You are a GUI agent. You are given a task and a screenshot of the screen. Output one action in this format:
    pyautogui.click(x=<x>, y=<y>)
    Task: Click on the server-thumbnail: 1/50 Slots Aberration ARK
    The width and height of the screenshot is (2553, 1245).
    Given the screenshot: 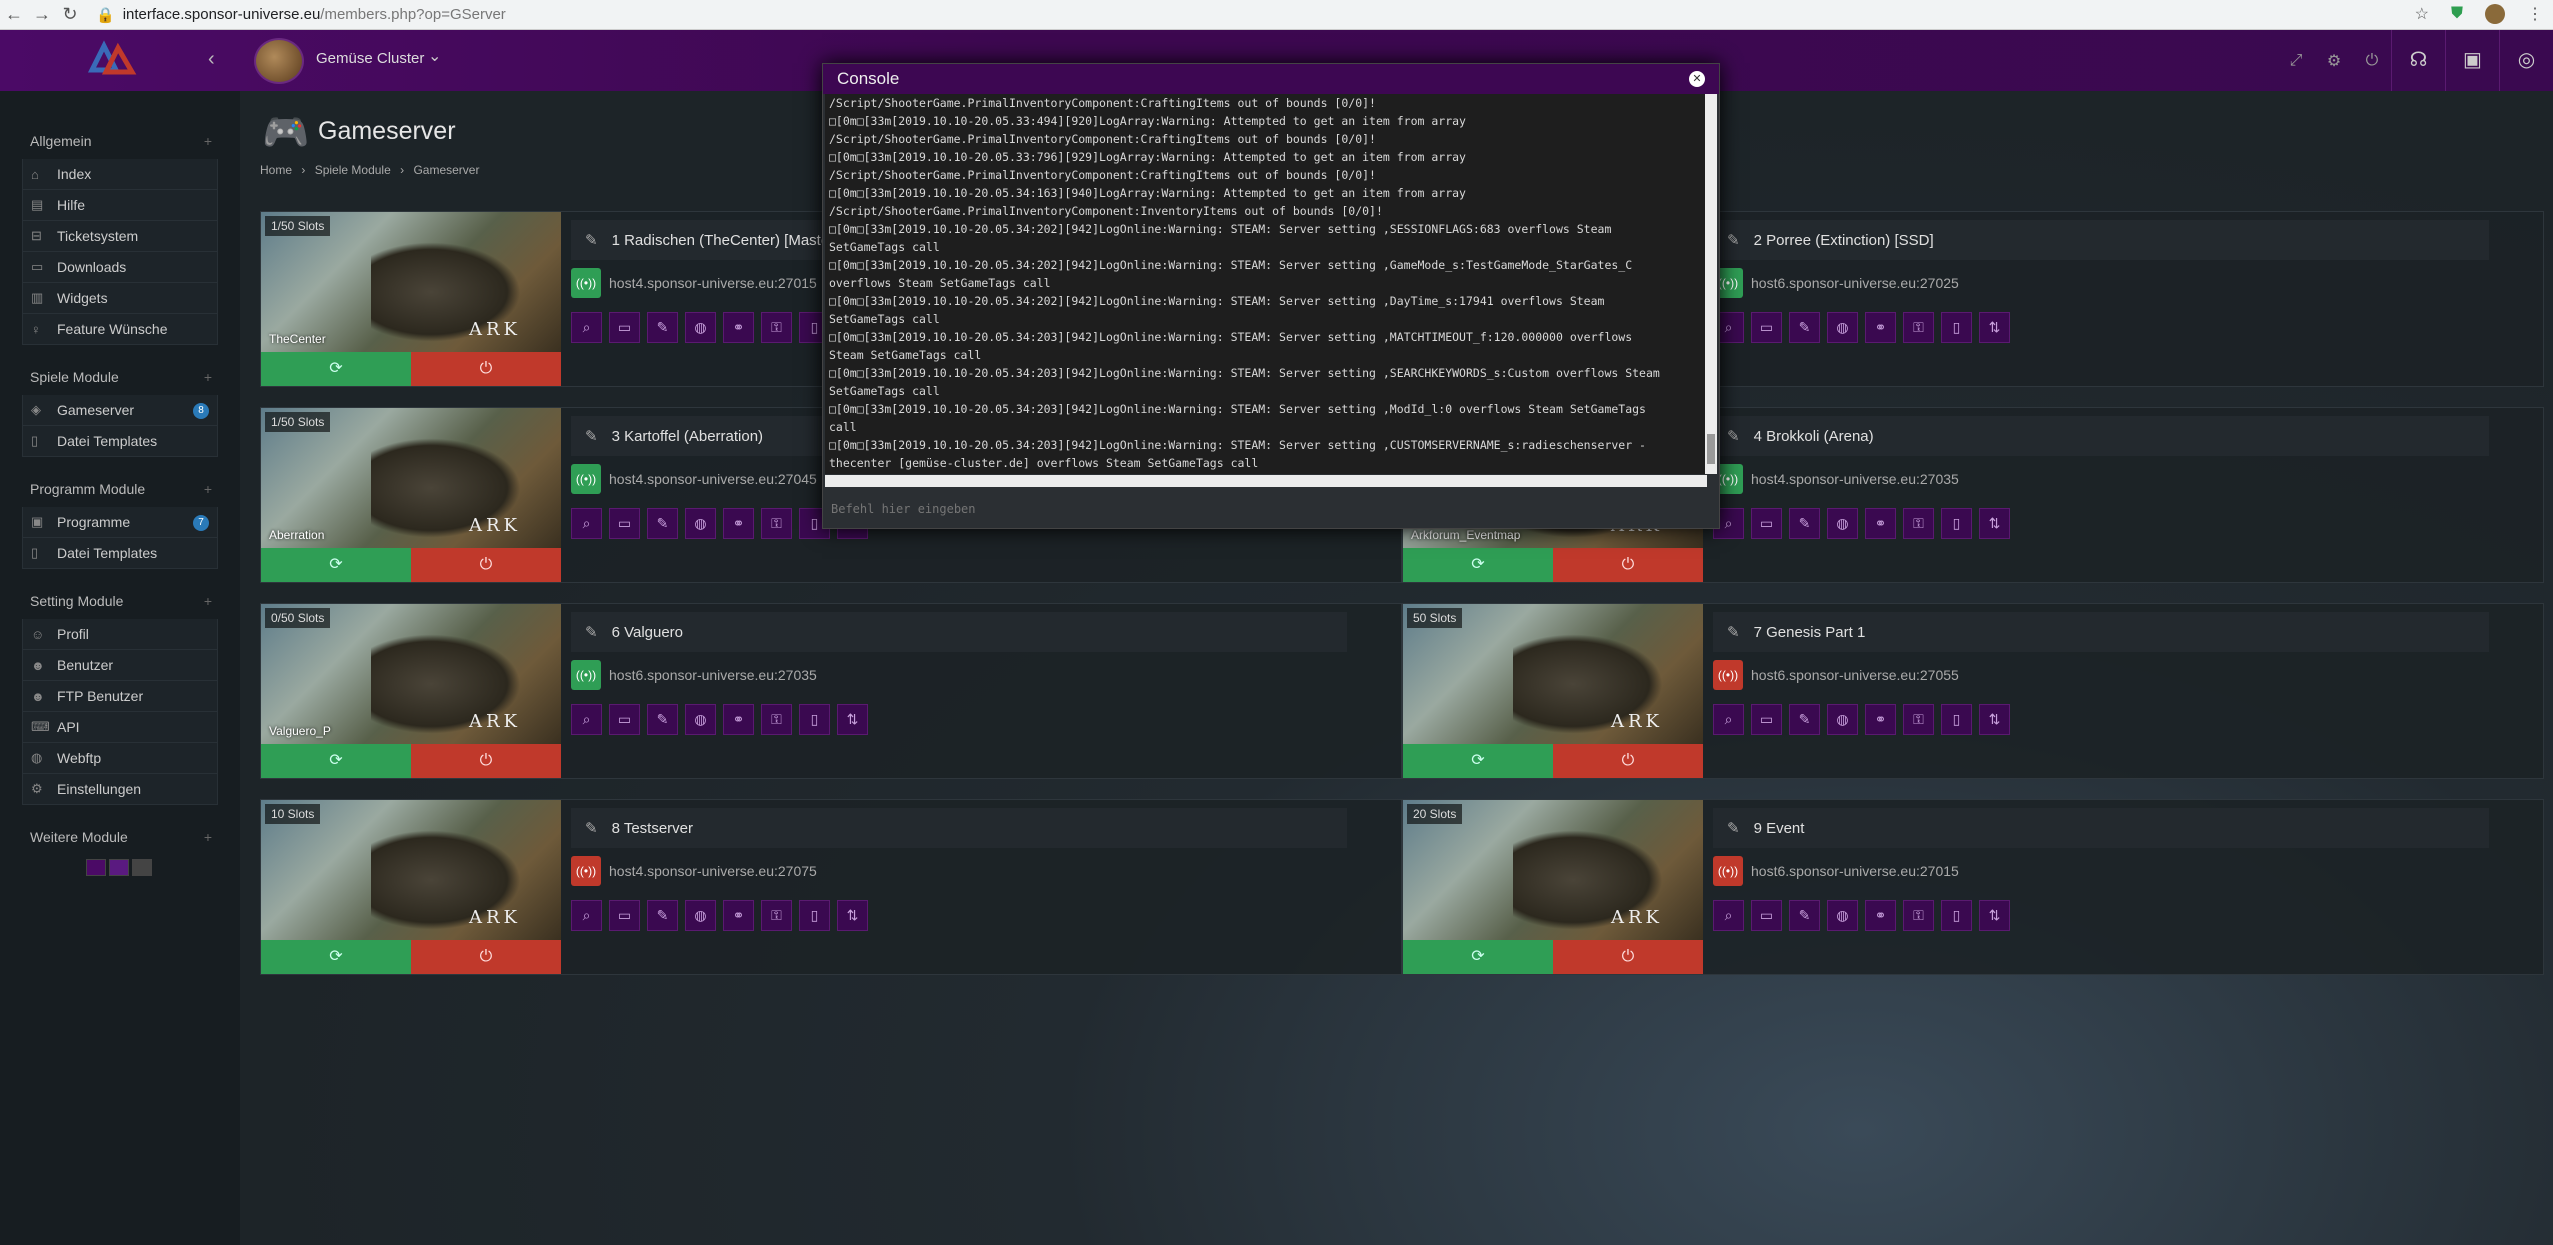 What is the action you would take?
    pyautogui.click(x=411, y=478)
    